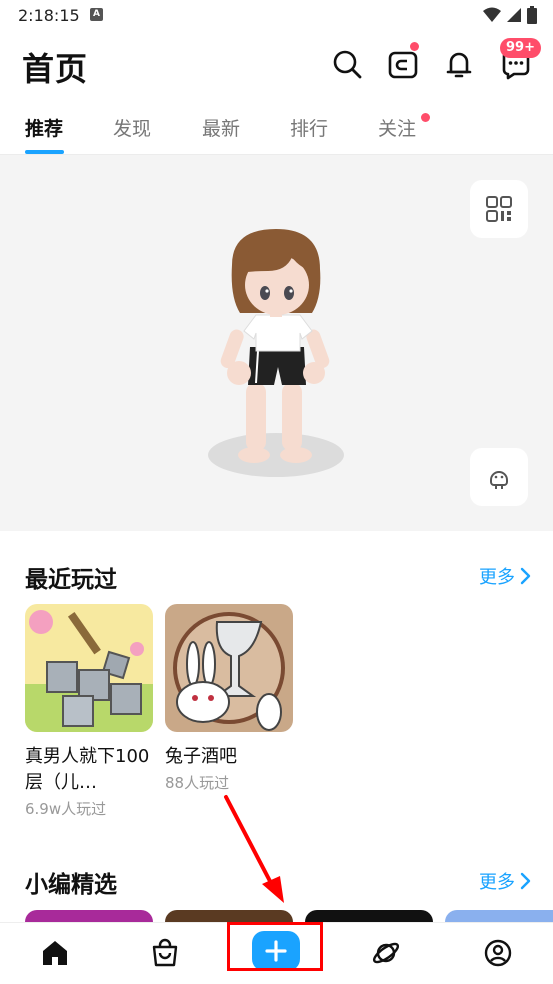 The image size is (553, 984). Describe the element at coordinates (132, 127) in the screenshot. I see `tab-discover: 发现` at that location.